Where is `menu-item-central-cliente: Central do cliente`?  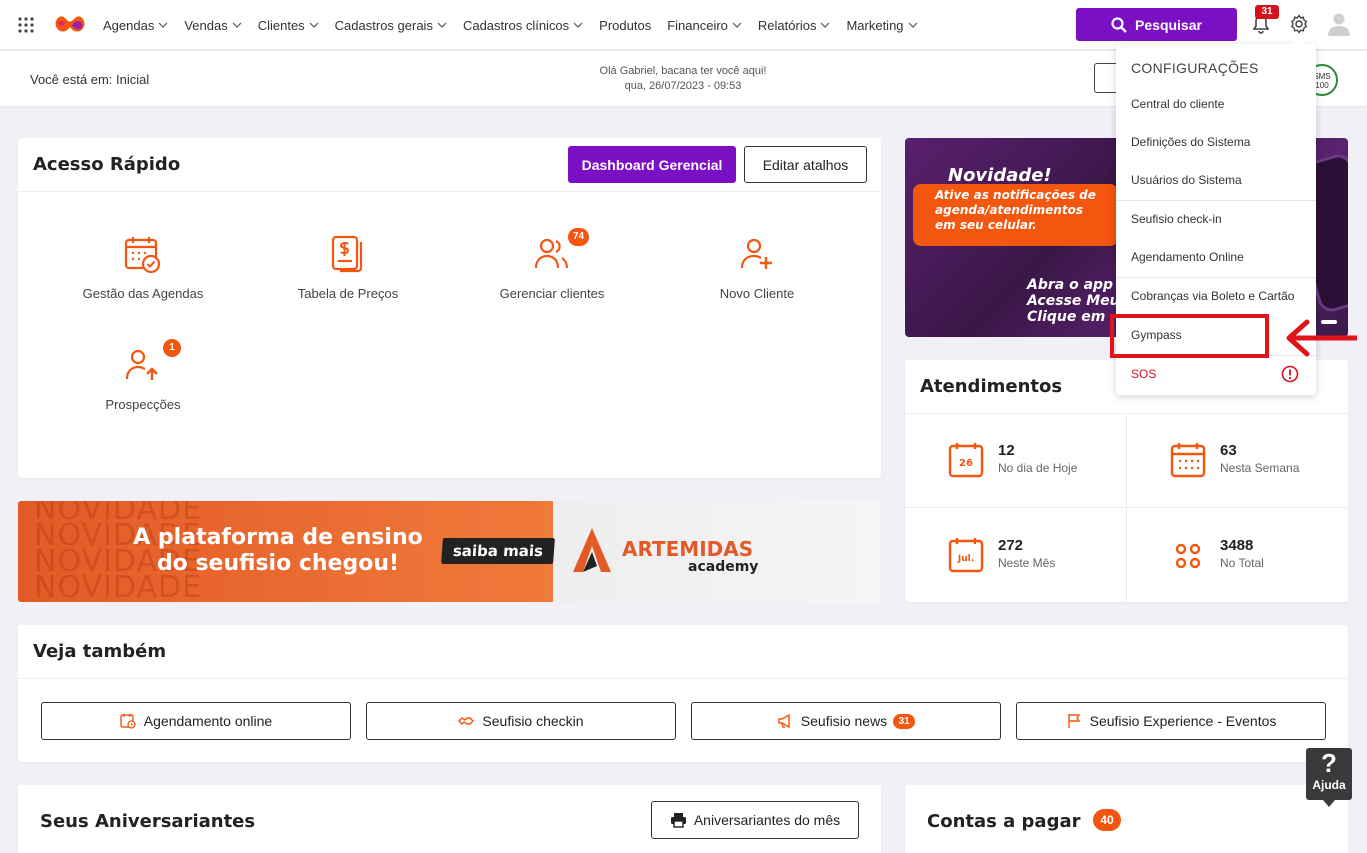
menu-item-central-cliente: Central do cliente is located at coordinates (1216, 104).